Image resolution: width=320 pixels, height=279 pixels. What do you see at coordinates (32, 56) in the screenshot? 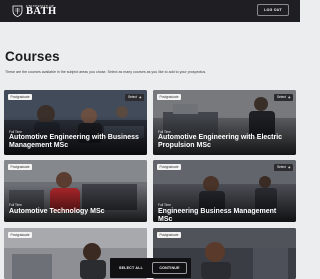
I see `page-title: Courses` at bounding box center [32, 56].